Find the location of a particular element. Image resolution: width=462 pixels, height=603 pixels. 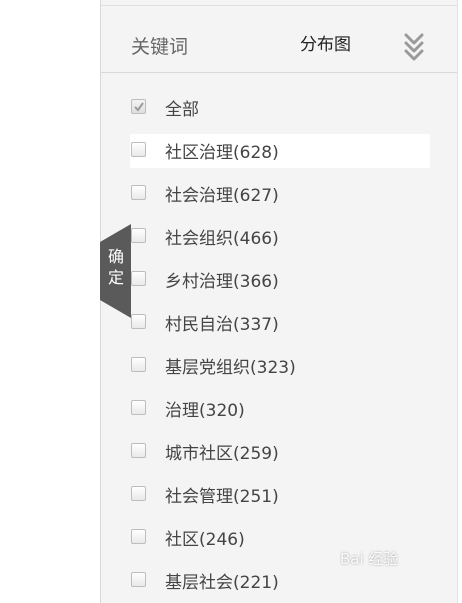

keyword-list-item: 乡村治理(366) is located at coordinates (279, 279).